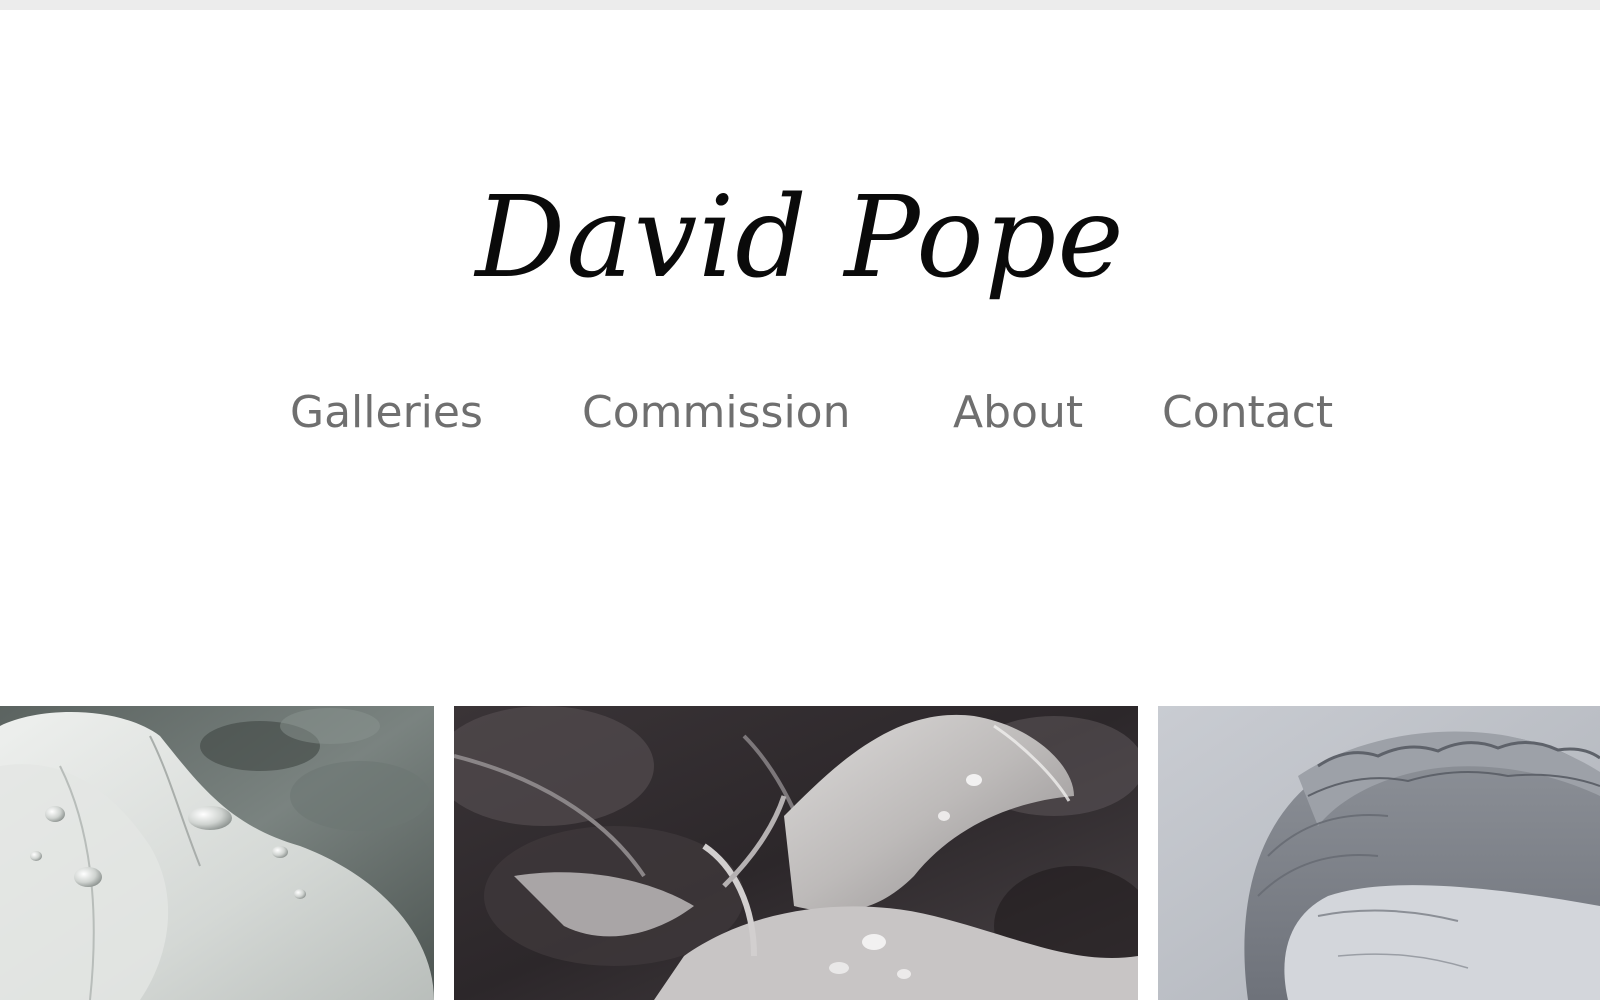  I want to click on petal-artwork-image, so click(217, 853).